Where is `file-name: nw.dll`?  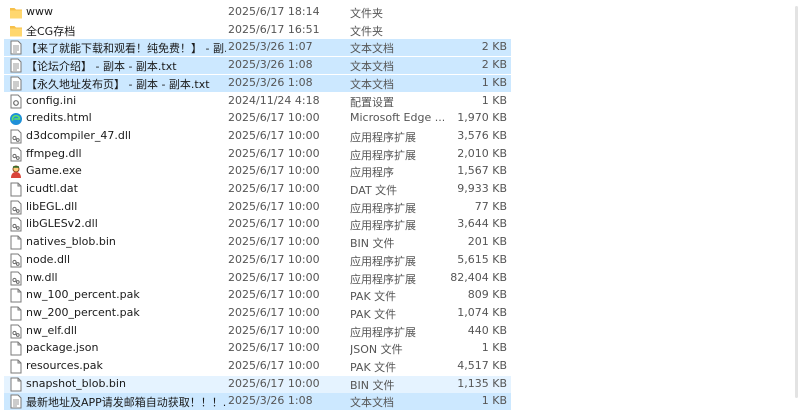 file-name: nw.dll is located at coordinates (42, 277).